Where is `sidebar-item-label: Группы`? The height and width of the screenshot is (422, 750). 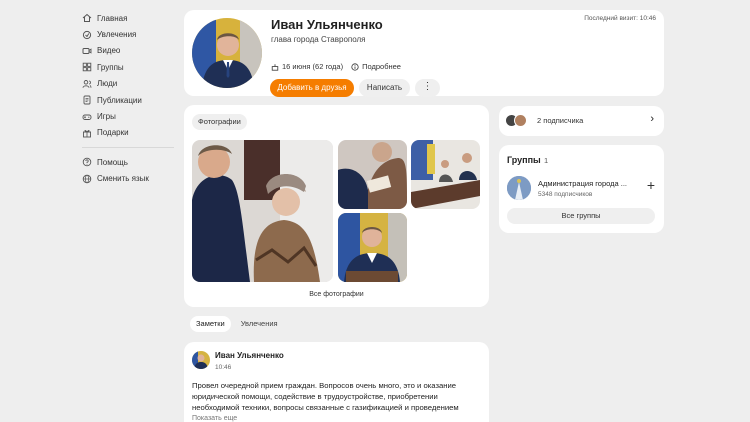 sidebar-item-label: Группы is located at coordinates (110, 67).